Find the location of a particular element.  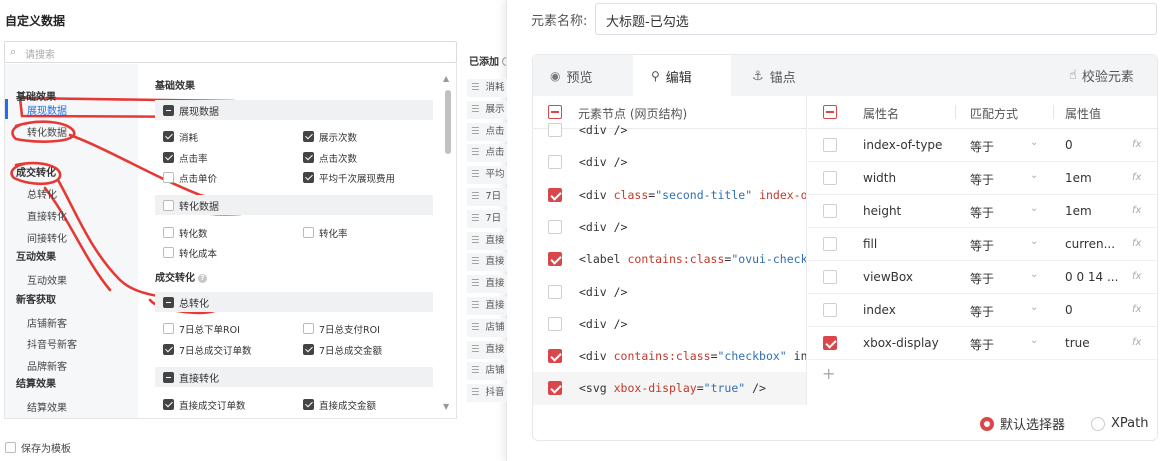

subsection-header: 转化数据 is located at coordinates (294, 205).